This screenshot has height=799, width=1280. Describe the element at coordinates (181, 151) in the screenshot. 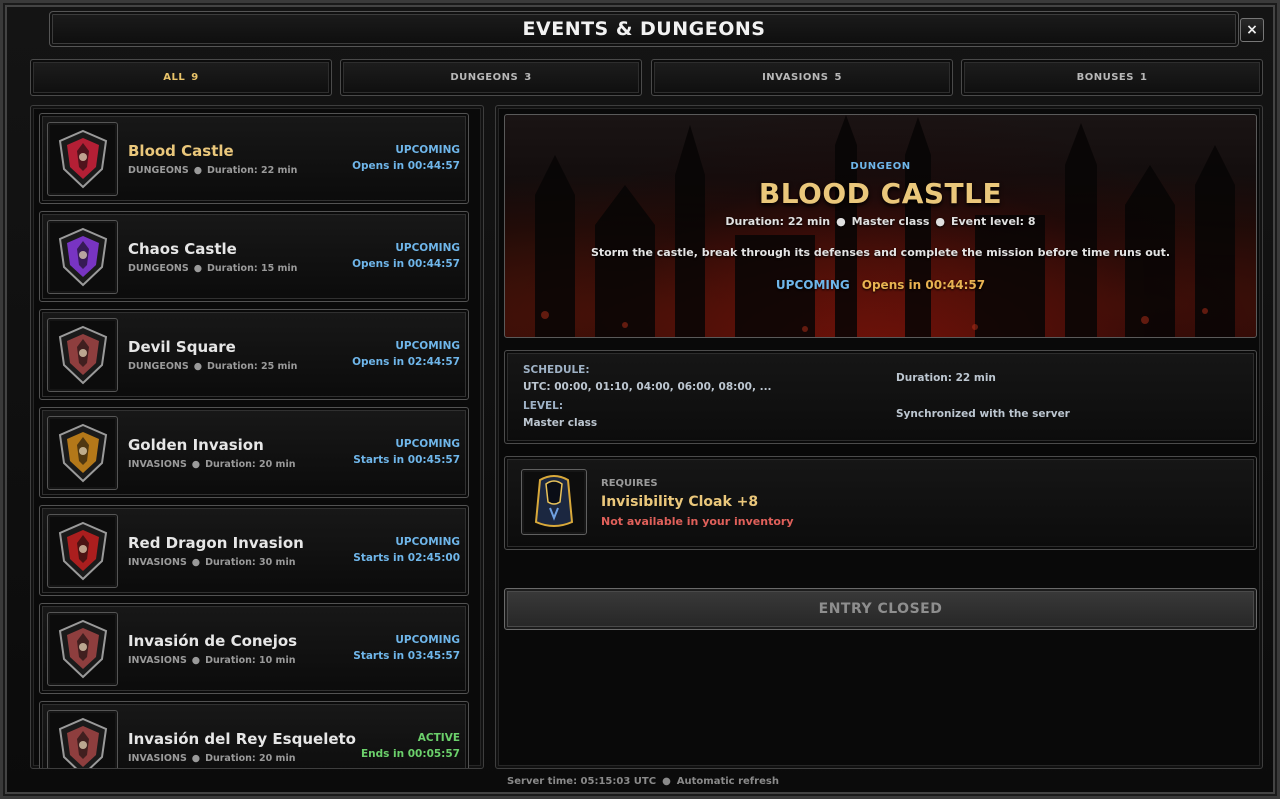

I see `event-name: Blood Castle` at that location.